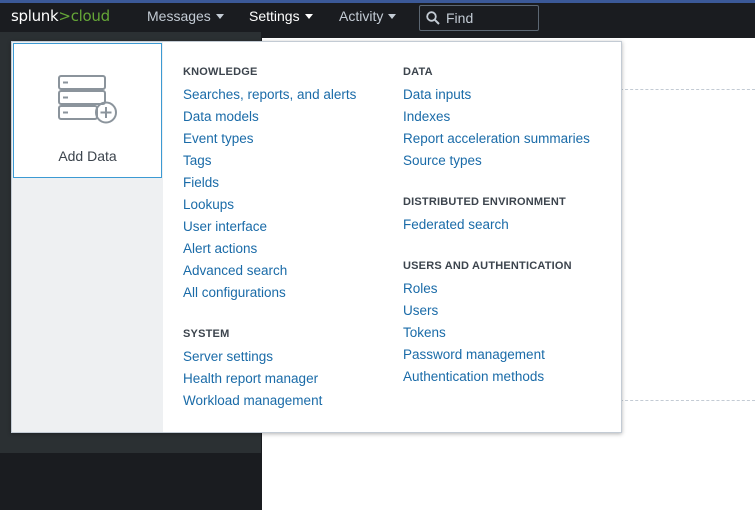 Image resolution: width=755 pixels, height=510 pixels. Describe the element at coordinates (496, 138) in the screenshot. I see `link-report-acceleration-summaries: Report acceleration summaries` at that location.